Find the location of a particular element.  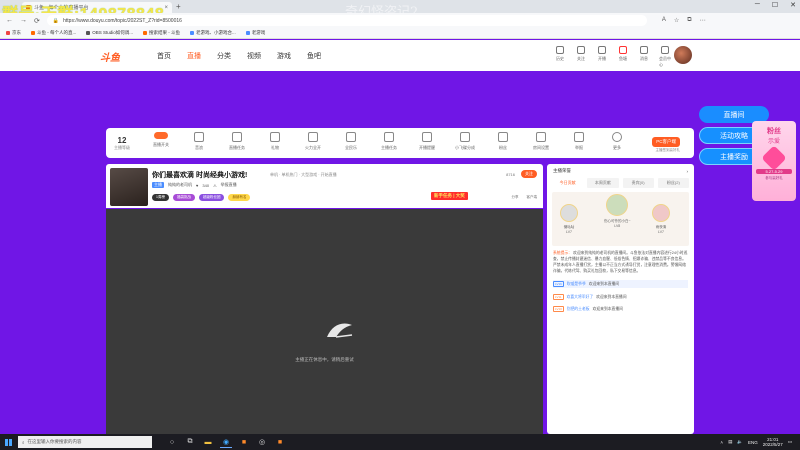

famous-pill: 赫赫有名 is located at coordinates (239, 197).